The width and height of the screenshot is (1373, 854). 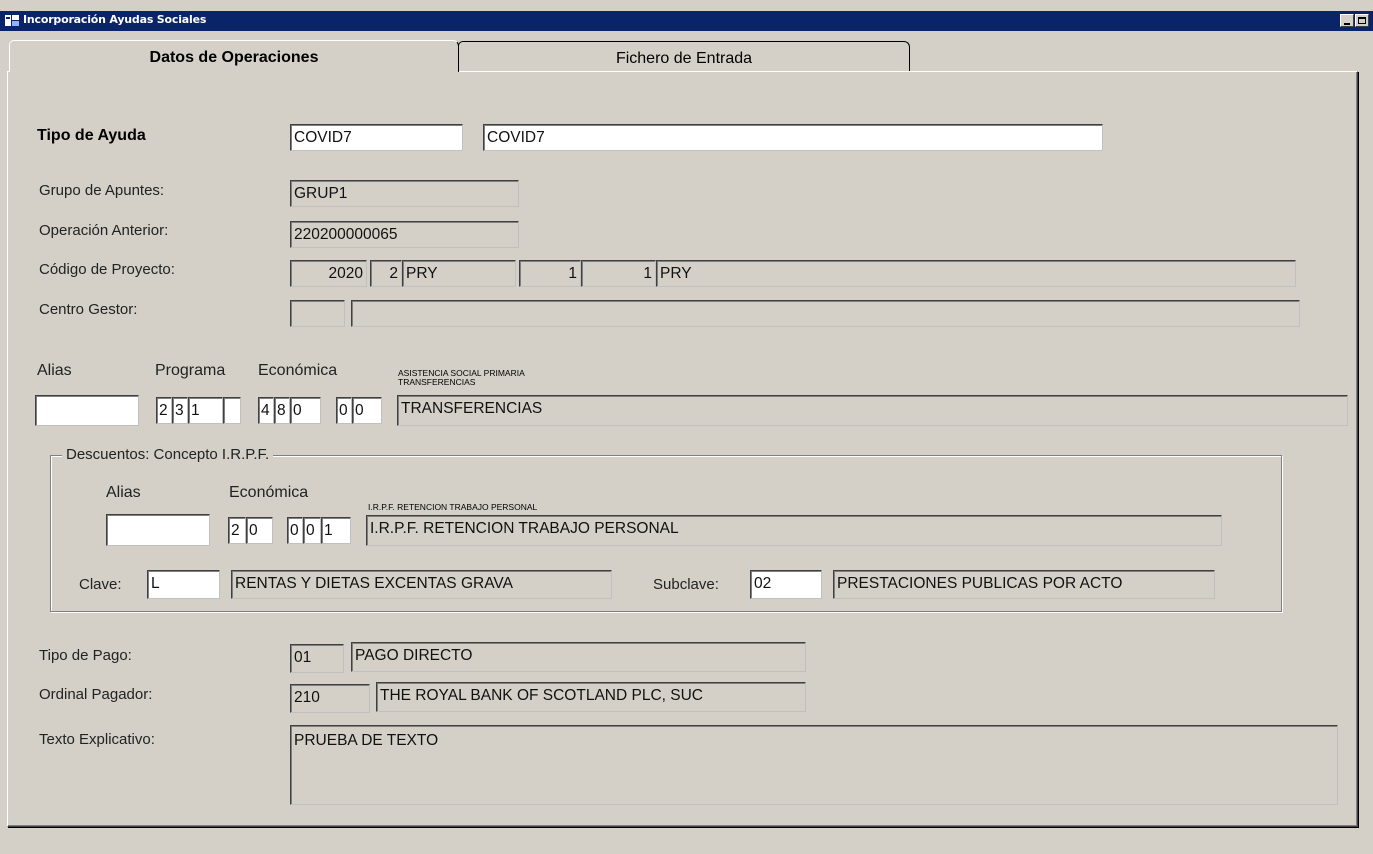 I want to click on tab-datos-operaciones: Datos de Operaciones, so click(x=234, y=56).